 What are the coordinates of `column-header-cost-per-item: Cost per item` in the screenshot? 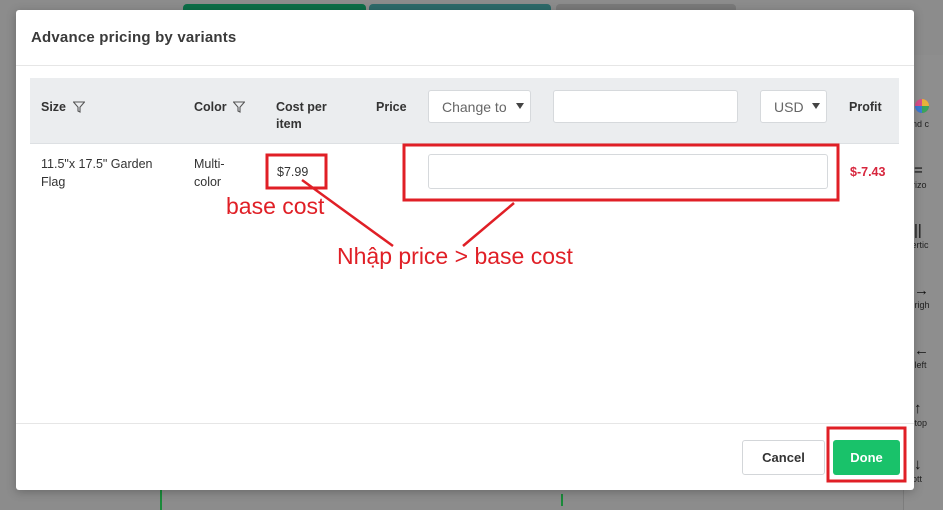 It's located at (301, 115).